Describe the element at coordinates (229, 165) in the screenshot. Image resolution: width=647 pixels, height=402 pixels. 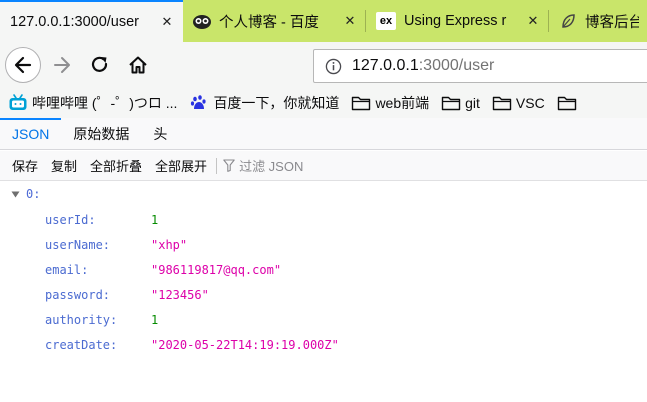
I see `filter-icon` at that location.